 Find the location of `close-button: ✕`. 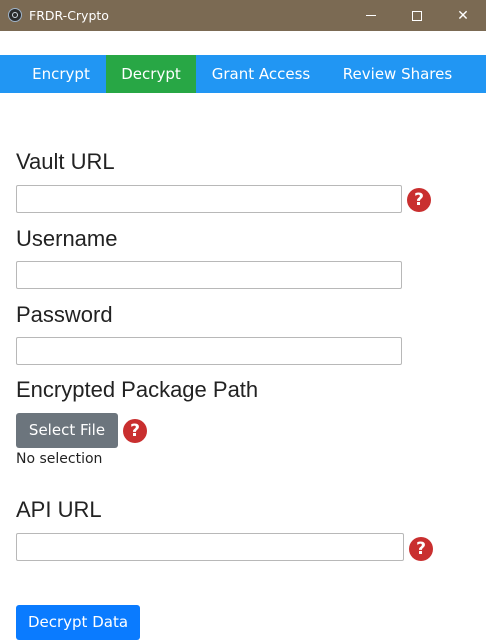

close-button: ✕ is located at coordinates (463, 15).